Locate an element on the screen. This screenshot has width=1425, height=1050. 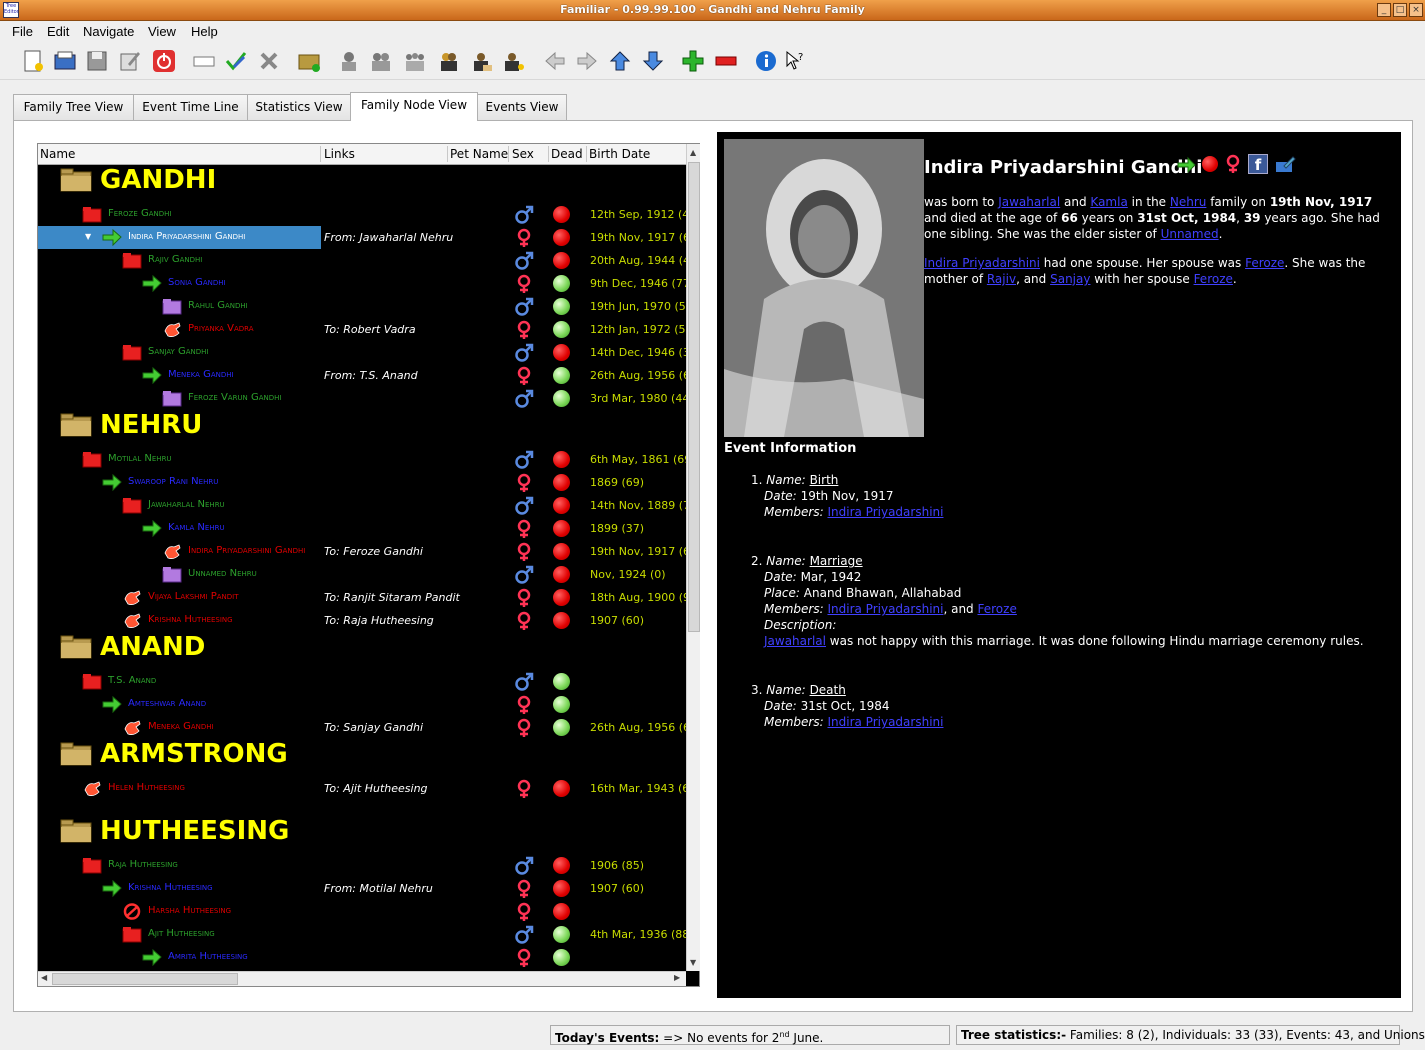
minimize-button: _ is located at coordinates (1384, 10).